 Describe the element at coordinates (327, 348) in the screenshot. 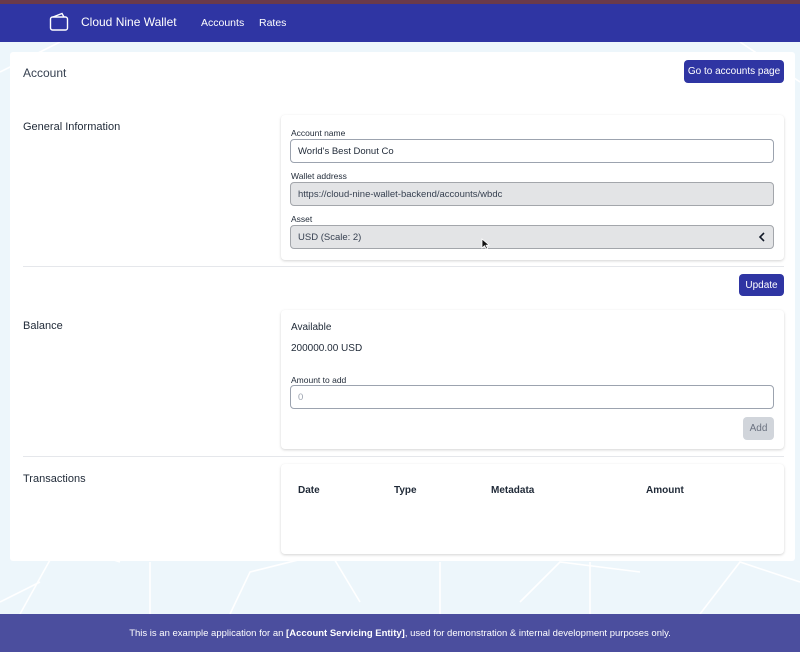

I see `available-balance: 200000.00 USD` at that location.